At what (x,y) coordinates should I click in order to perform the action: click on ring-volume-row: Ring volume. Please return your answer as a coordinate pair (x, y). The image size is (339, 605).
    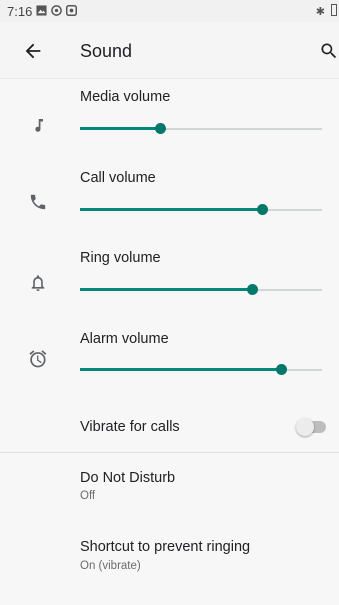
    Looking at the image, I should click on (169, 281).